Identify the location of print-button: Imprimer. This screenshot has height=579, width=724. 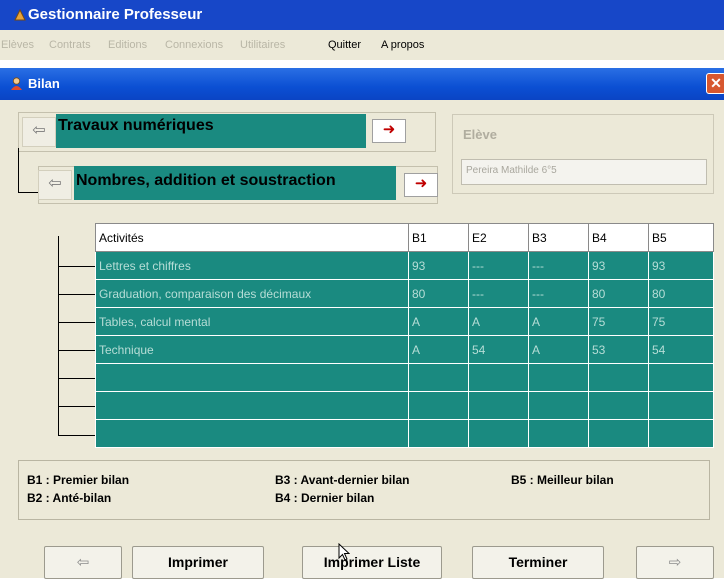
(198, 562).